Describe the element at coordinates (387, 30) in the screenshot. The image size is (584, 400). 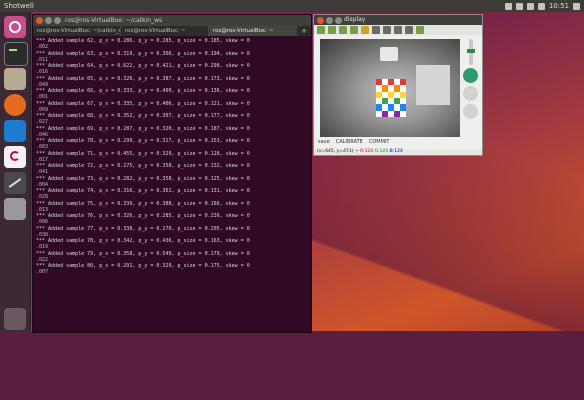
I see `zoom-out-icon` at that location.